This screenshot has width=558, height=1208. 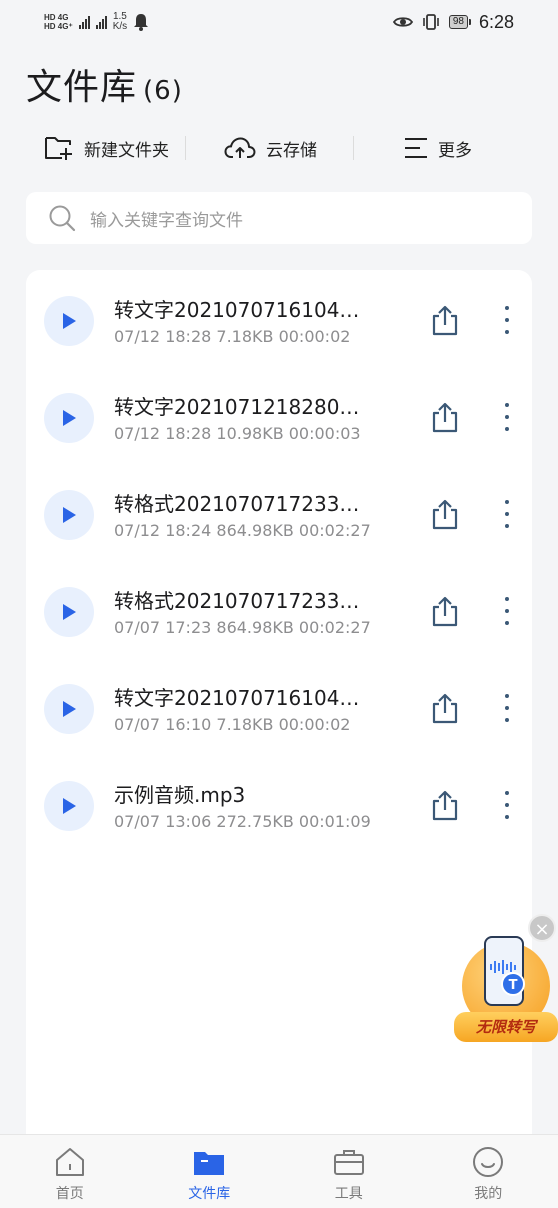 What do you see at coordinates (84, 22) in the screenshot?
I see `signal-strength-icon` at bounding box center [84, 22].